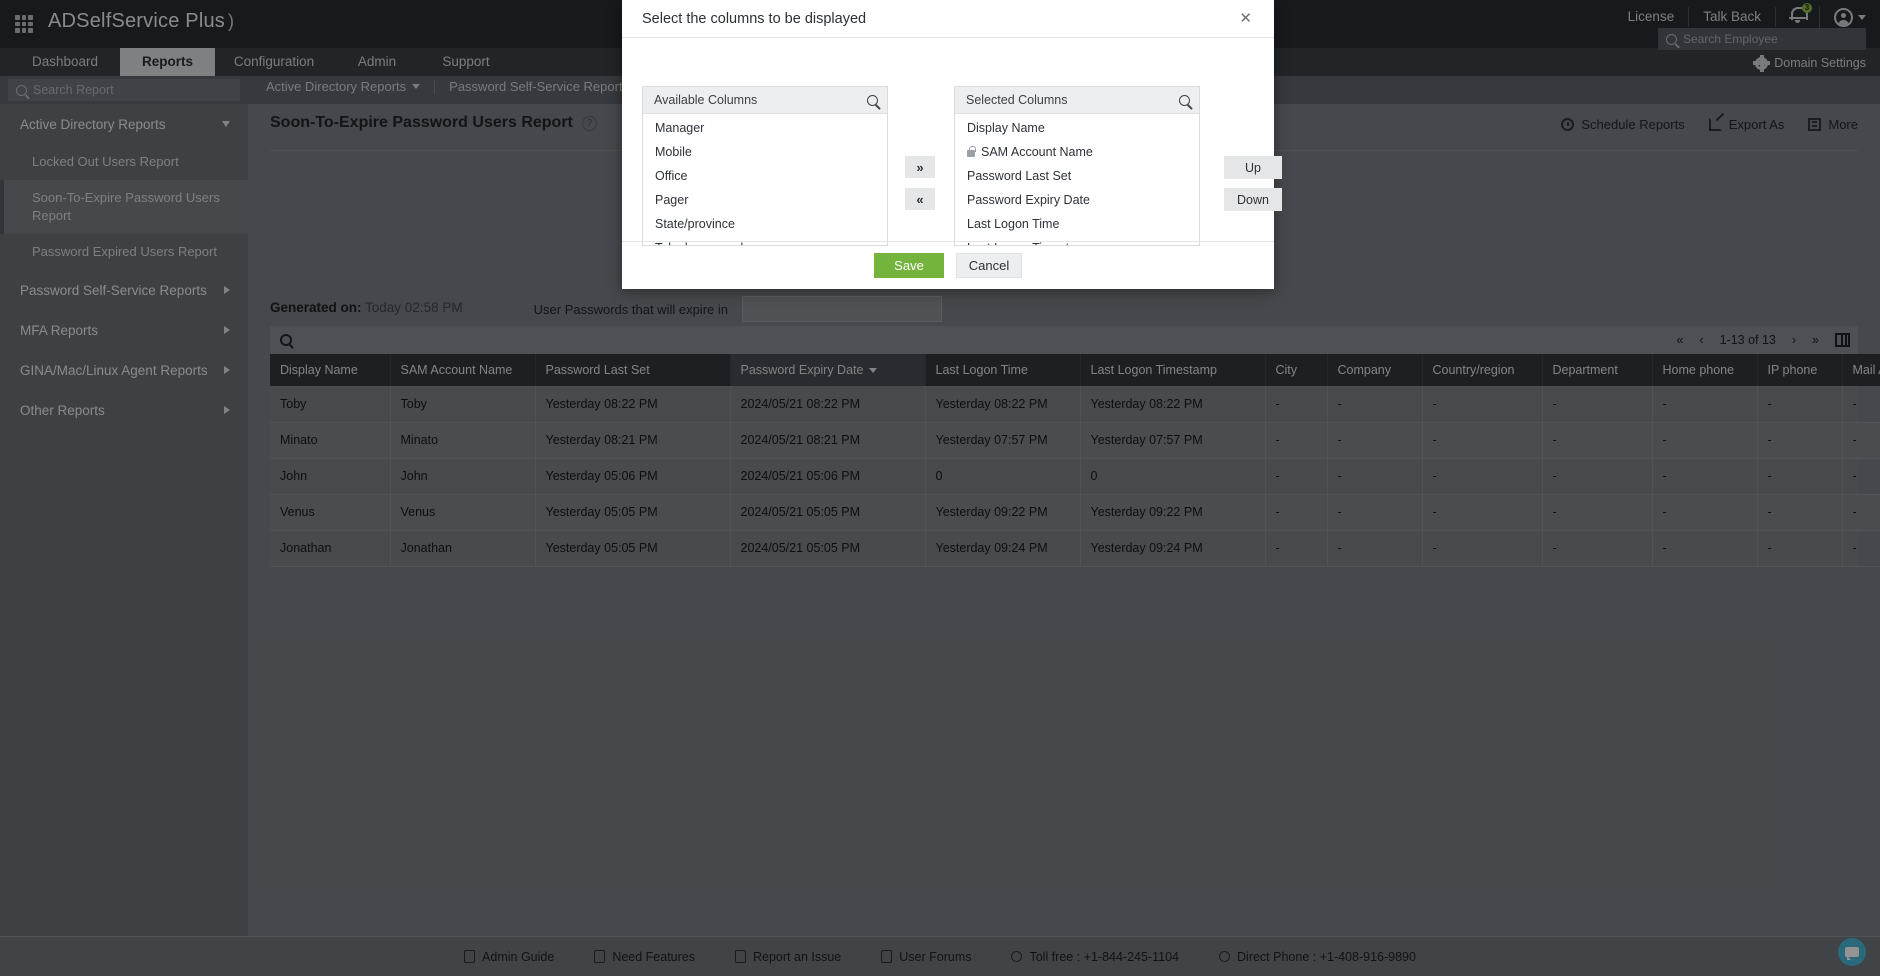 The image size is (1880, 976). I want to click on move-left-button: «, so click(920, 199).